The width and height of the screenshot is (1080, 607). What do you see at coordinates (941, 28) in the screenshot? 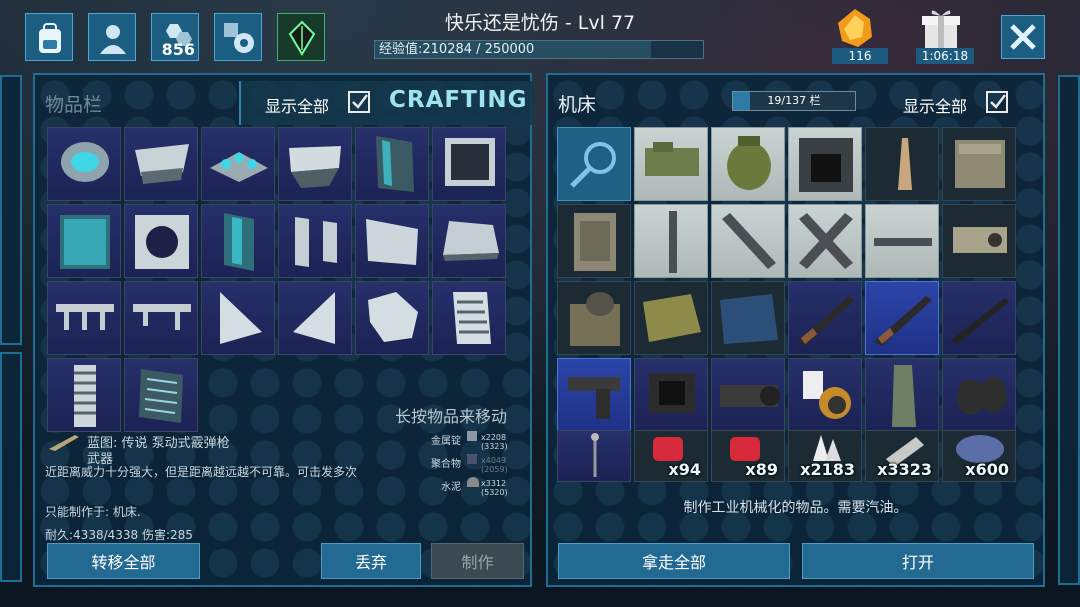
I see `gift-icon` at bounding box center [941, 28].